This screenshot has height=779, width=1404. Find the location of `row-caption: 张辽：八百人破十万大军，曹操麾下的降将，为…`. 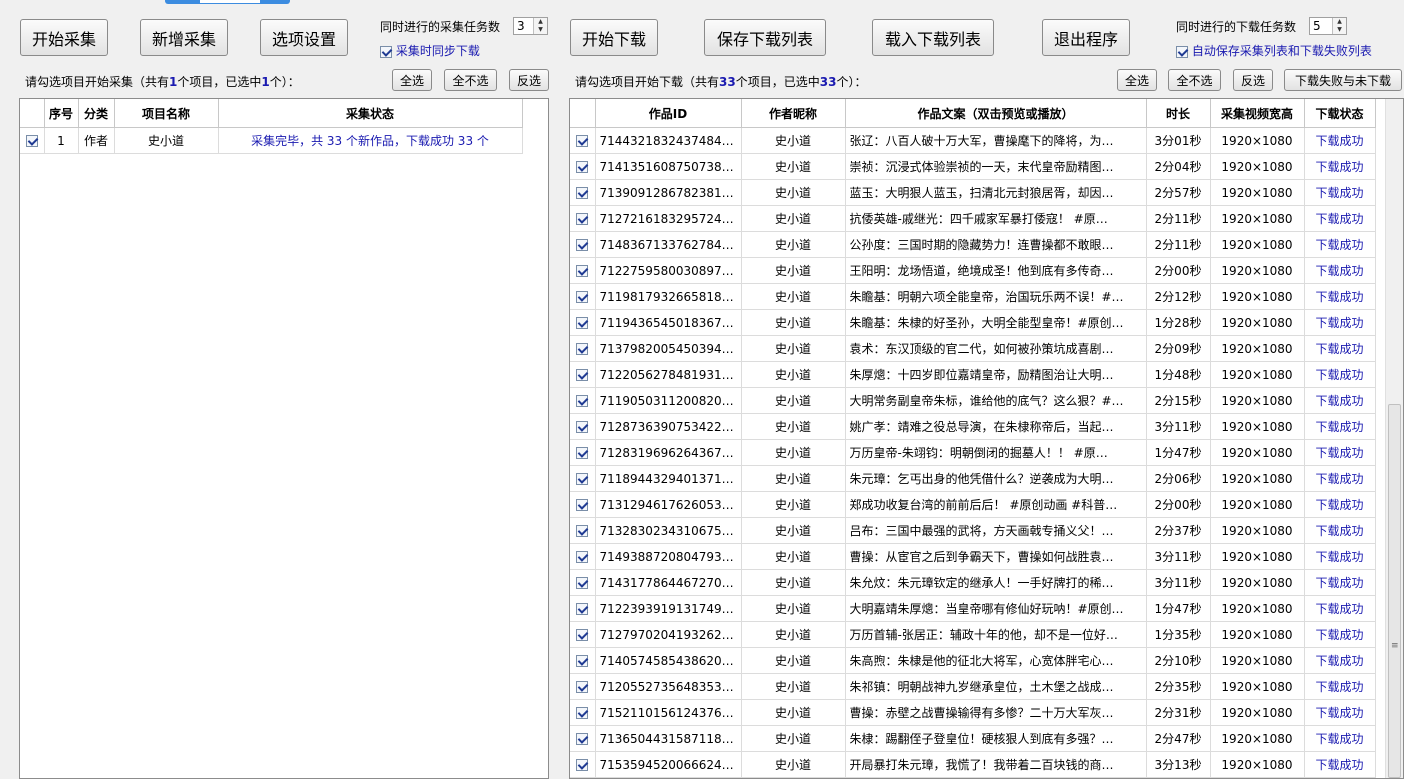

row-caption: 张辽：八百人破十万大军，曹操麾下的降将，为… is located at coordinates (996, 140).